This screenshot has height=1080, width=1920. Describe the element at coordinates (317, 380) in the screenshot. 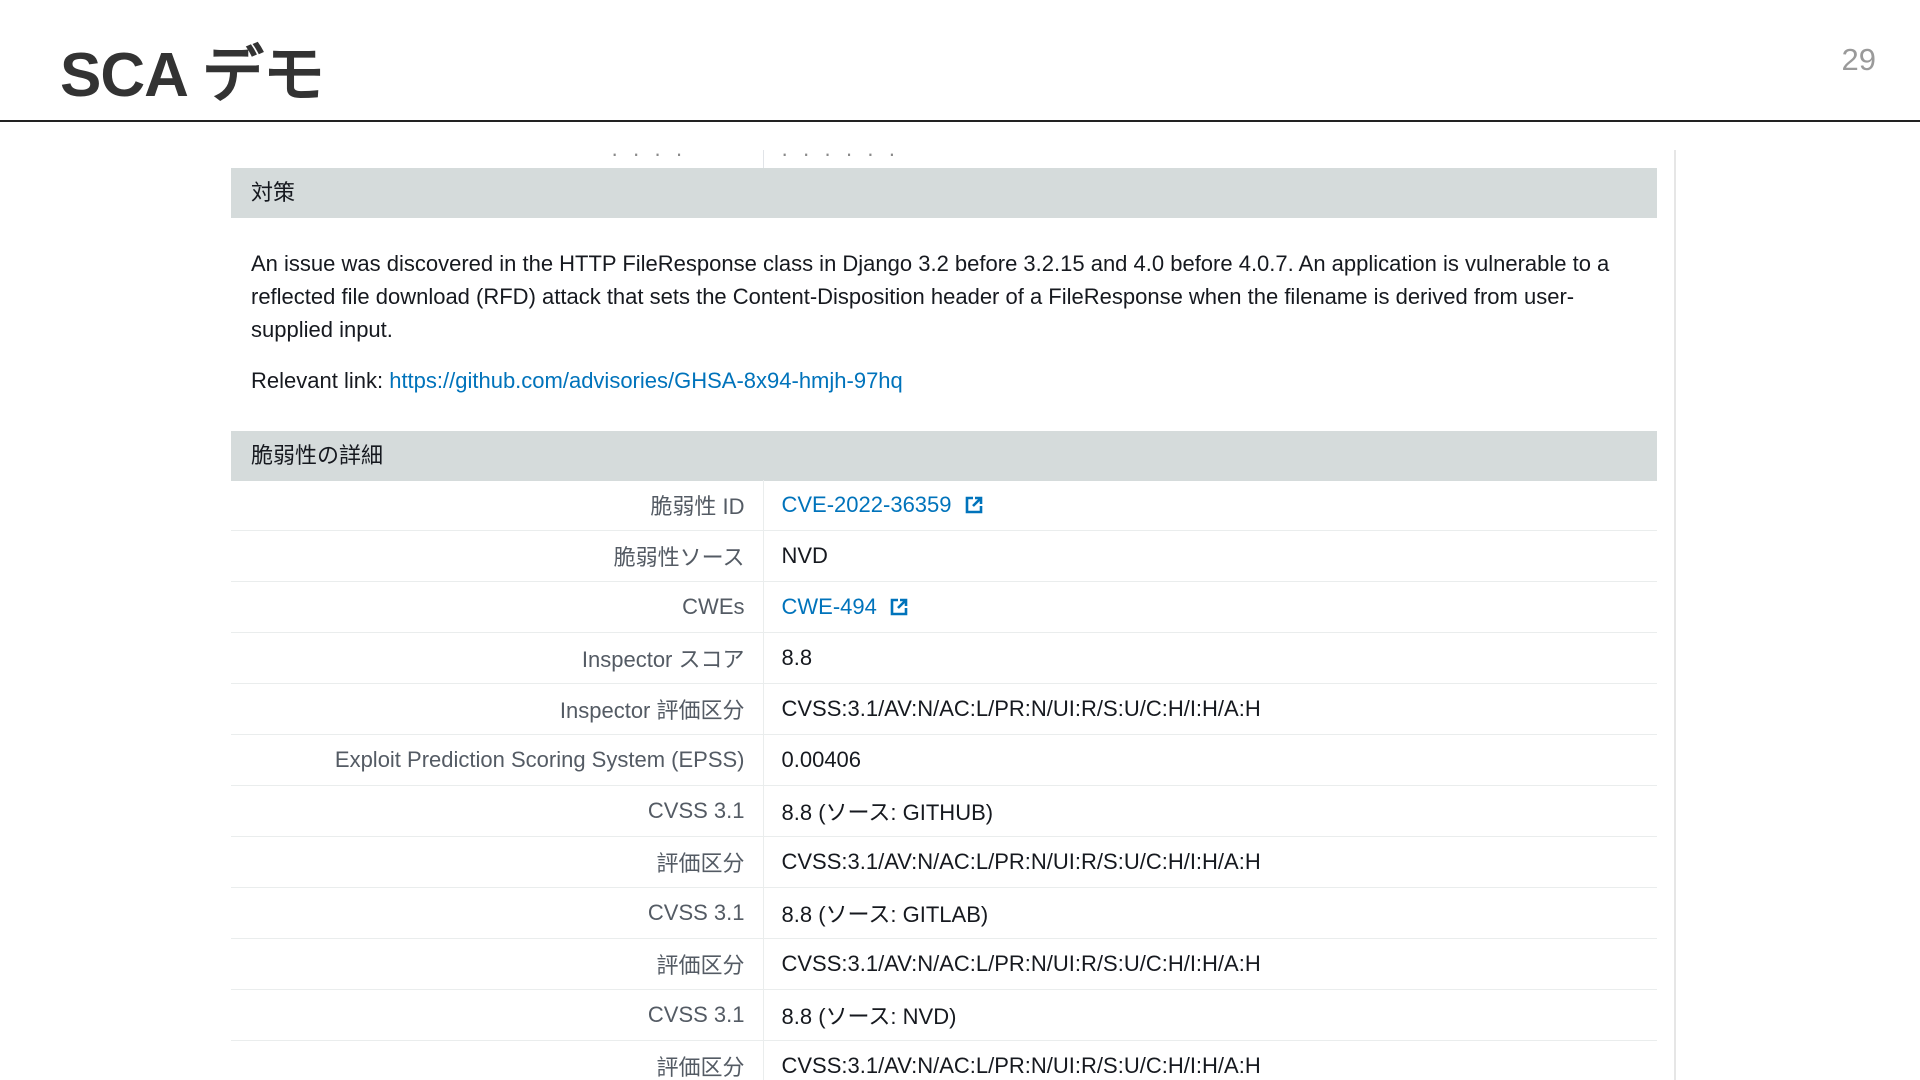

I see `relevant-link-label: Relevant link:` at that location.